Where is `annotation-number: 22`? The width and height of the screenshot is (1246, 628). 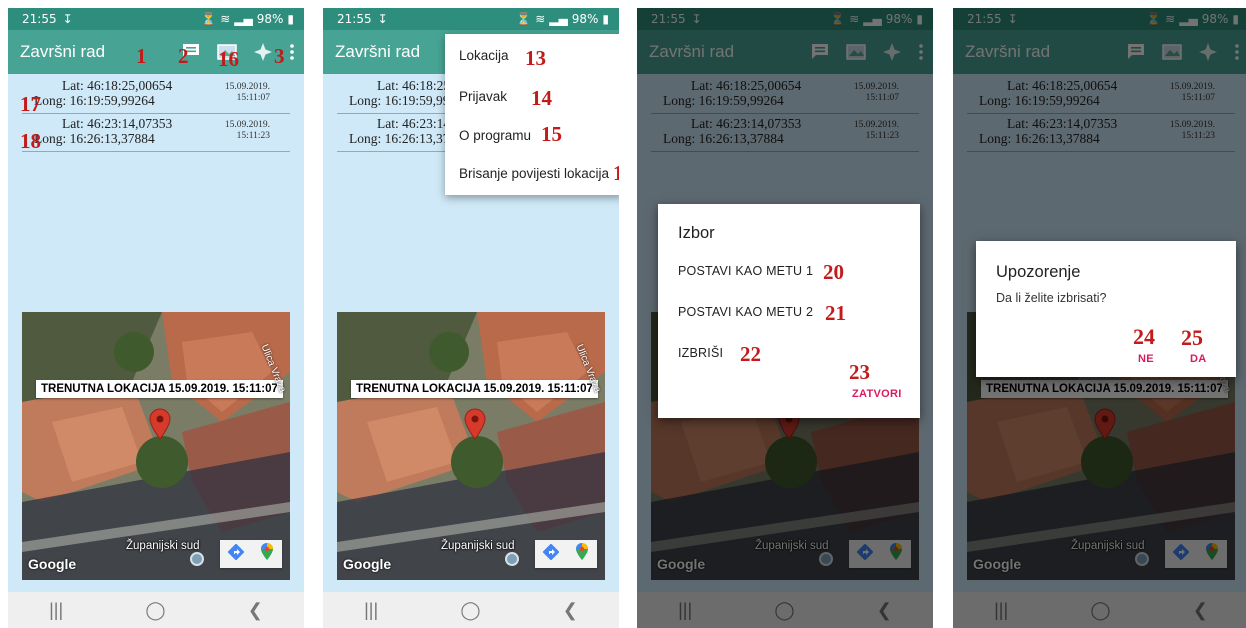 annotation-number: 22 is located at coordinates (750, 354).